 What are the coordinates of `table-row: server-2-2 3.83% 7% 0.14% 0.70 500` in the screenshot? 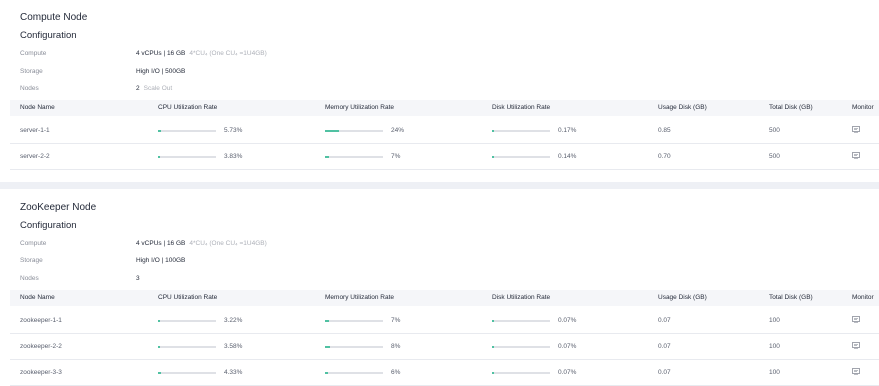 It's located at (444, 157).